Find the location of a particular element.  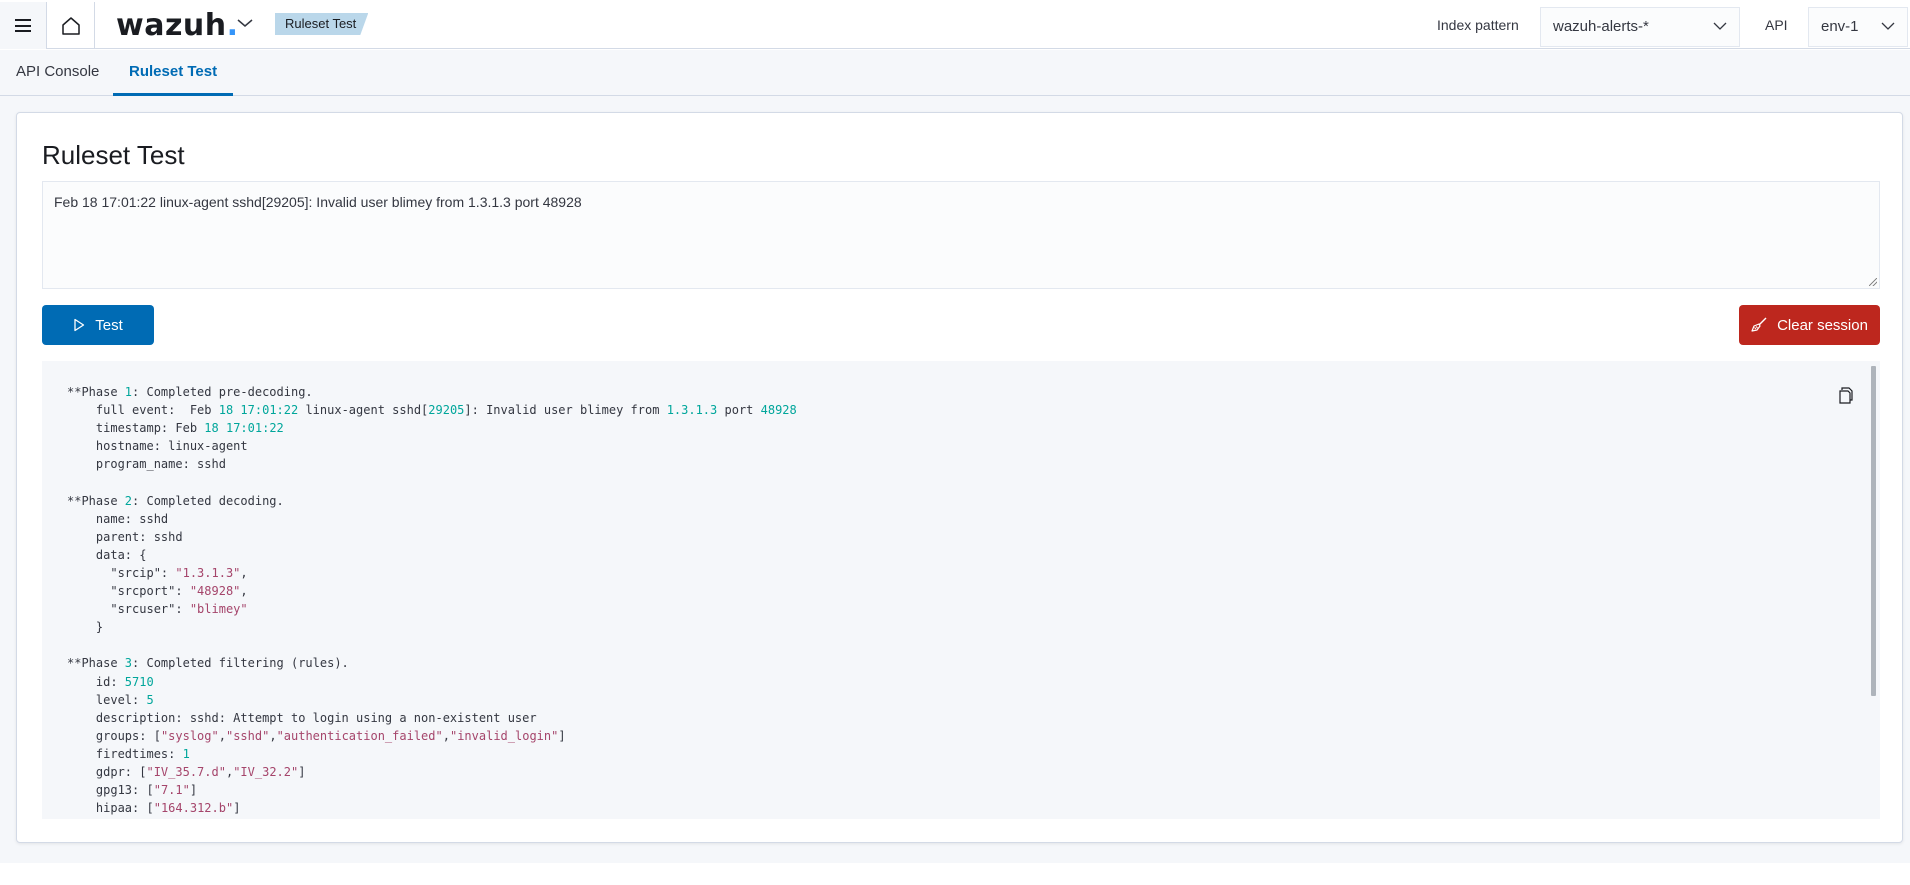

phase1-header: **Phase 1: Completed pre-decoding. is located at coordinates (190, 392).